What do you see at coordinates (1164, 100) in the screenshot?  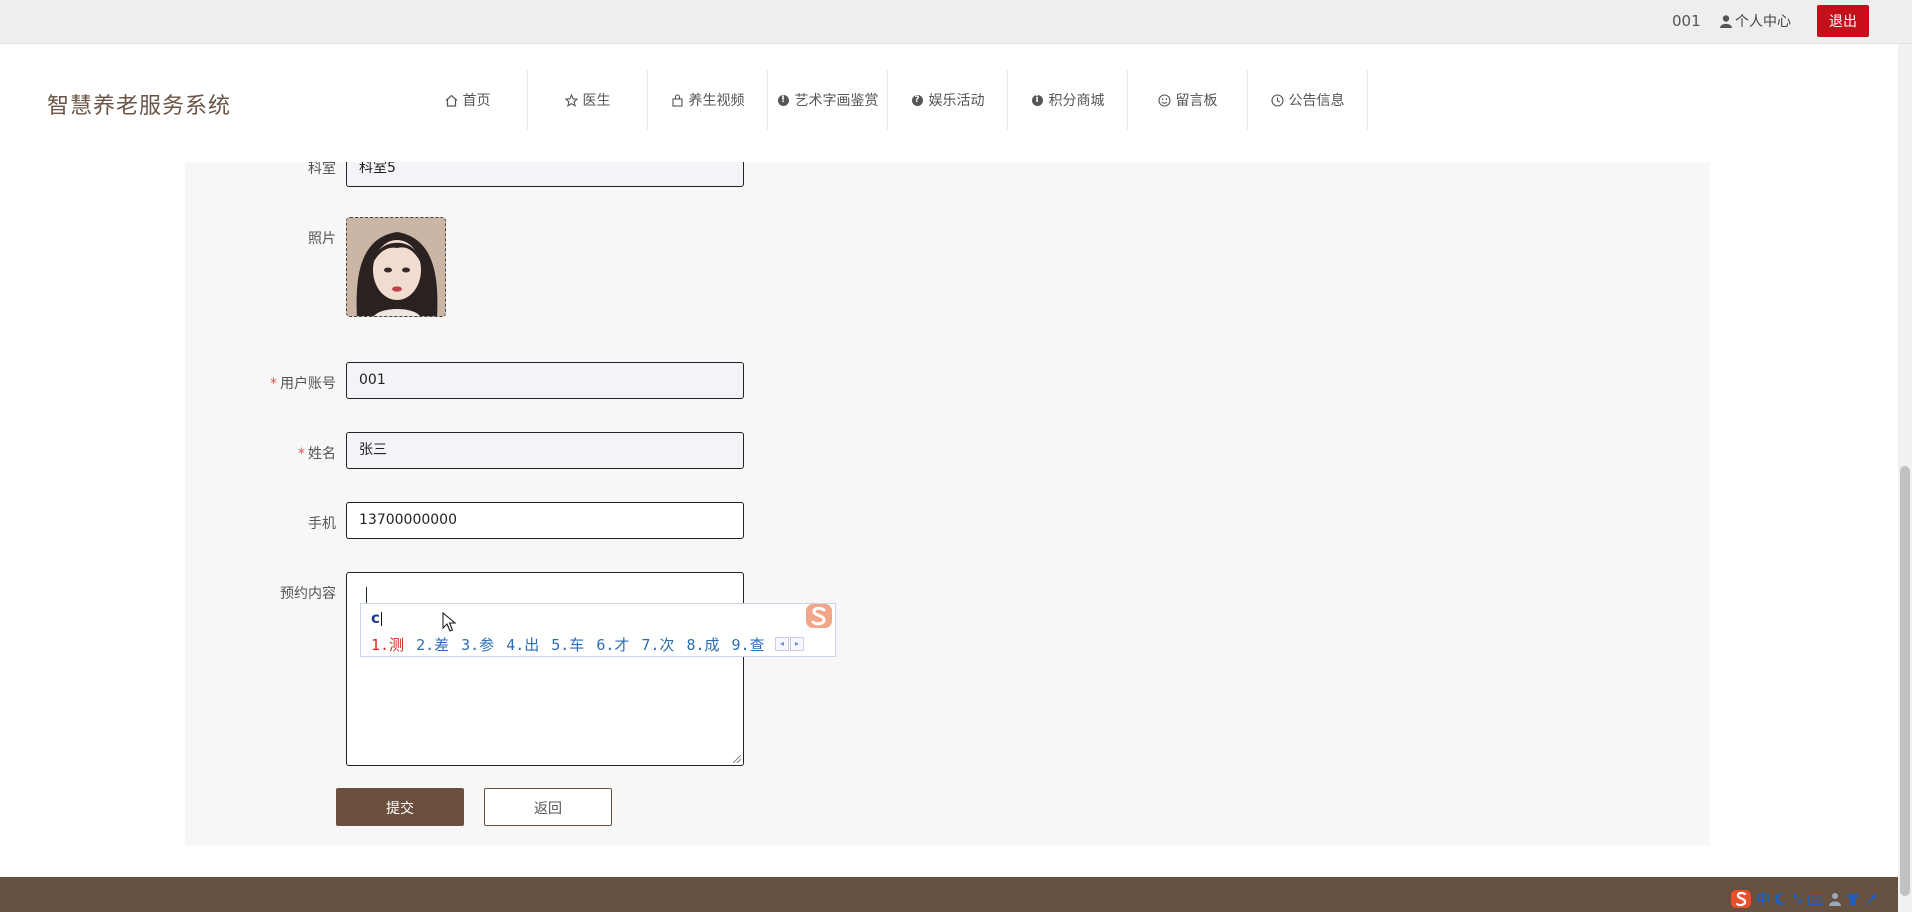 I see `smile-icon` at bounding box center [1164, 100].